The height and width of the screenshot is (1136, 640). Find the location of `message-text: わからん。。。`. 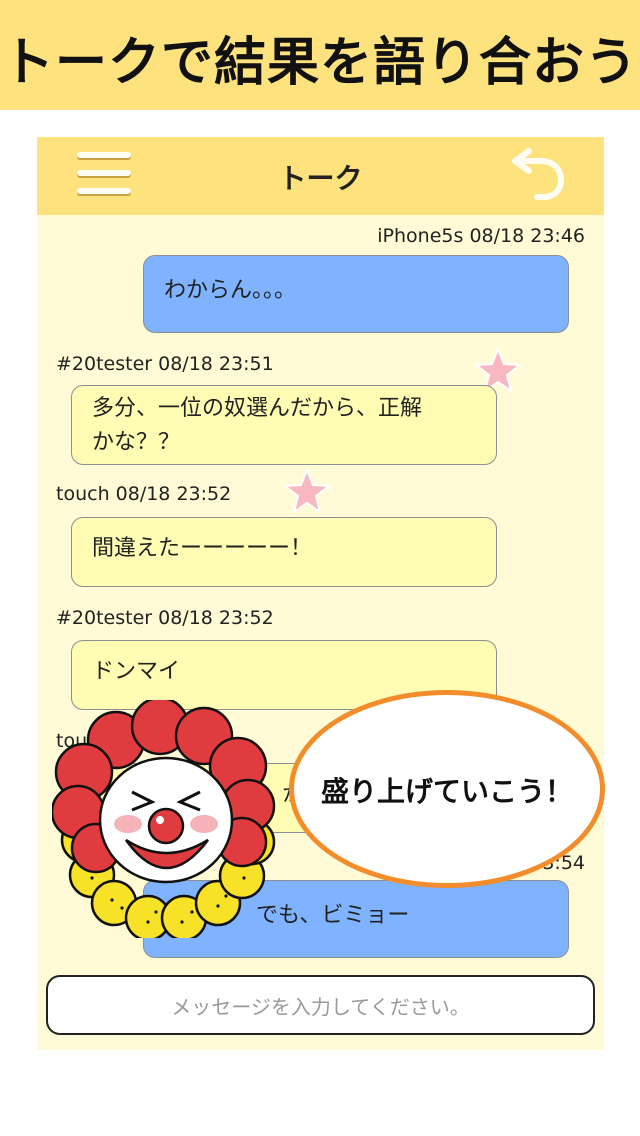

message-text: わからん。。。 is located at coordinates (230, 290).